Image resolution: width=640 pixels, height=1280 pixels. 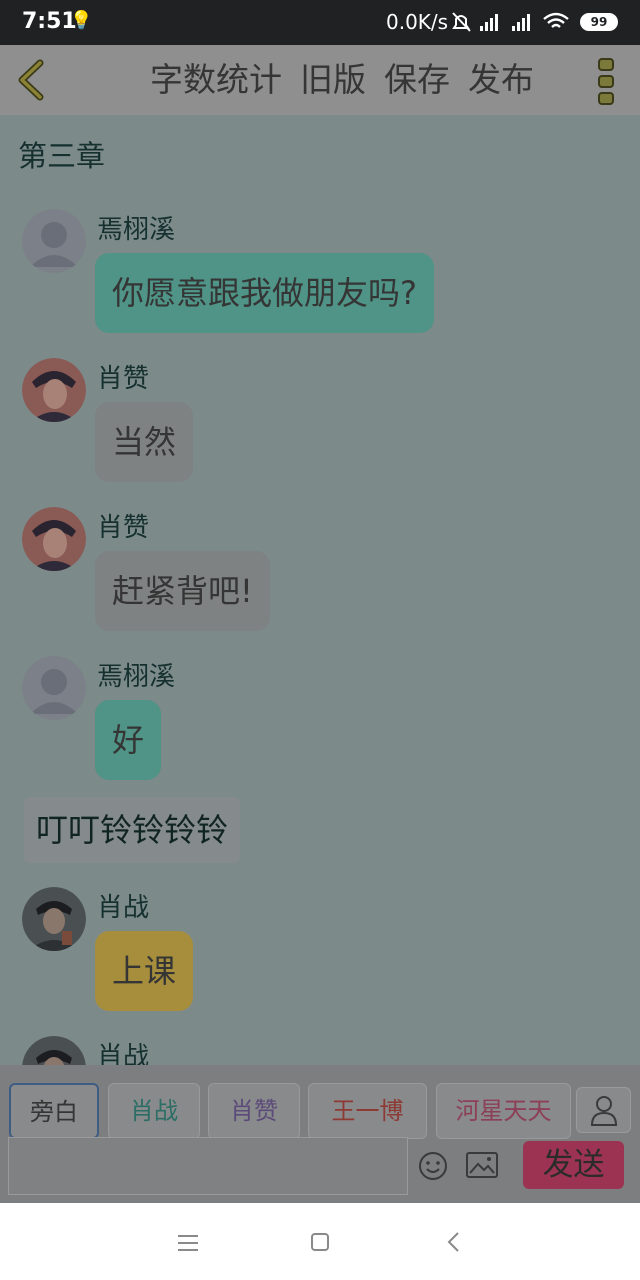 I want to click on home-icon, so click(x=320, y=1242).